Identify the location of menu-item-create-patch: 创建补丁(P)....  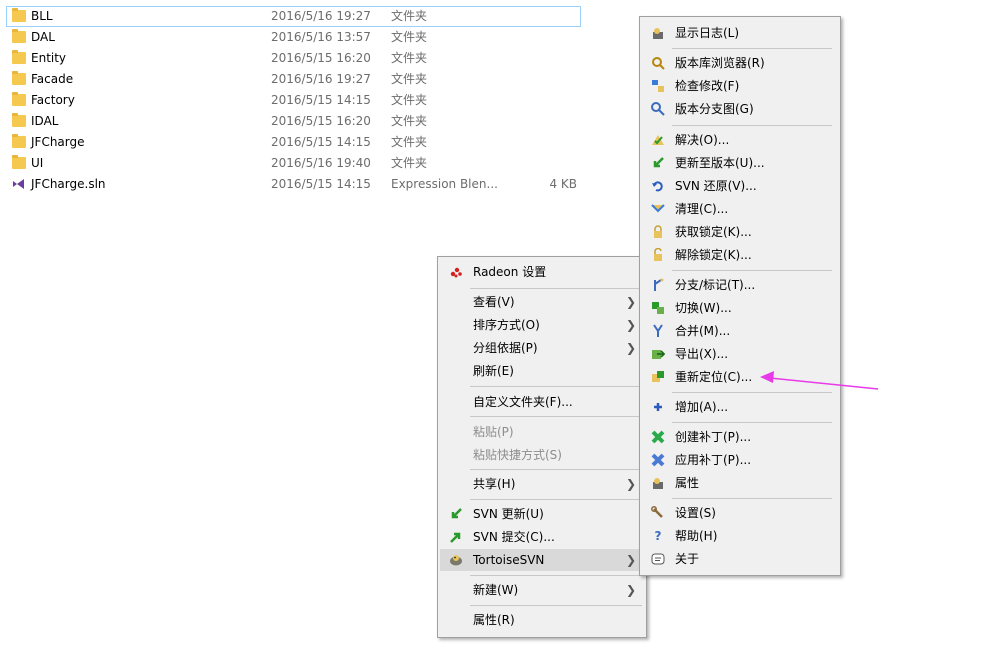
(740, 437).